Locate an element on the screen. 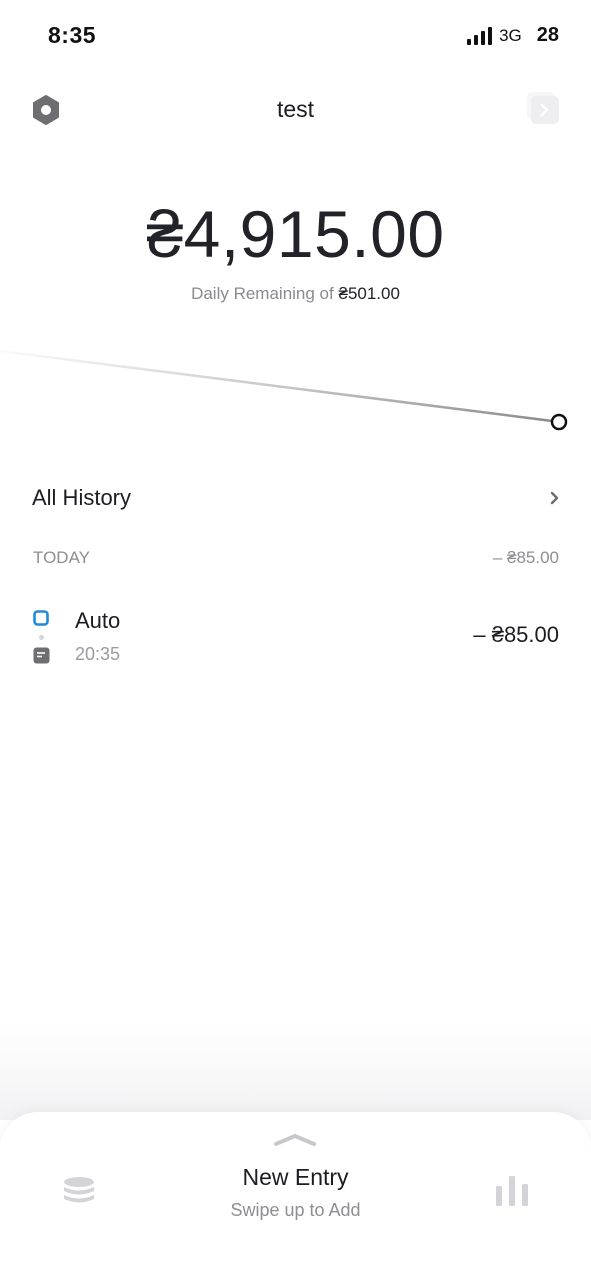 Image resolution: width=591 pixels, height=1280 pixels. budget-title: test is located at coordinates (295, 109).